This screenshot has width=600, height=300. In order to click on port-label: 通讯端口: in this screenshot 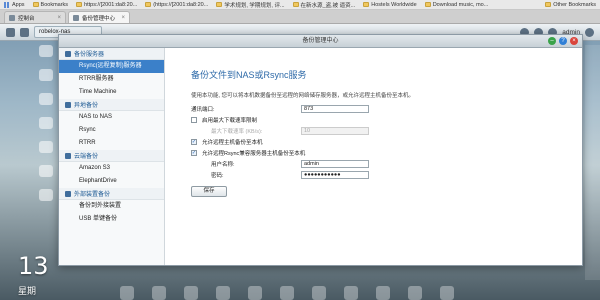, I will do `click(203, 109)`.